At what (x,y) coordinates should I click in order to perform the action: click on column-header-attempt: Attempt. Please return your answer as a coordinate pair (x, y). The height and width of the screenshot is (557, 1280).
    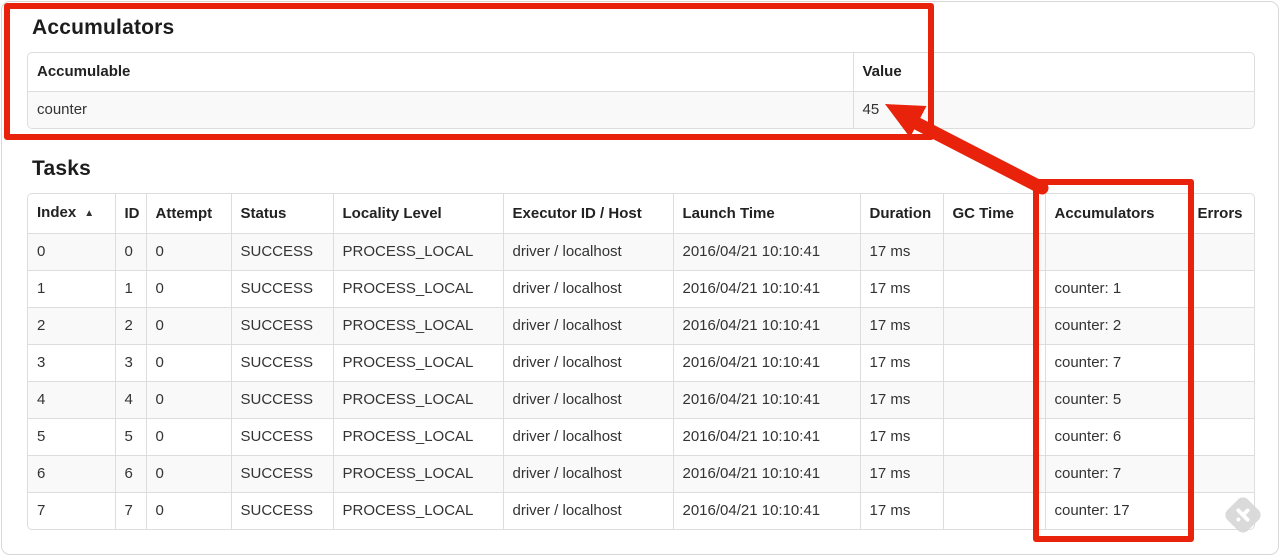
    Looking at the image, I should click on (188, 214).